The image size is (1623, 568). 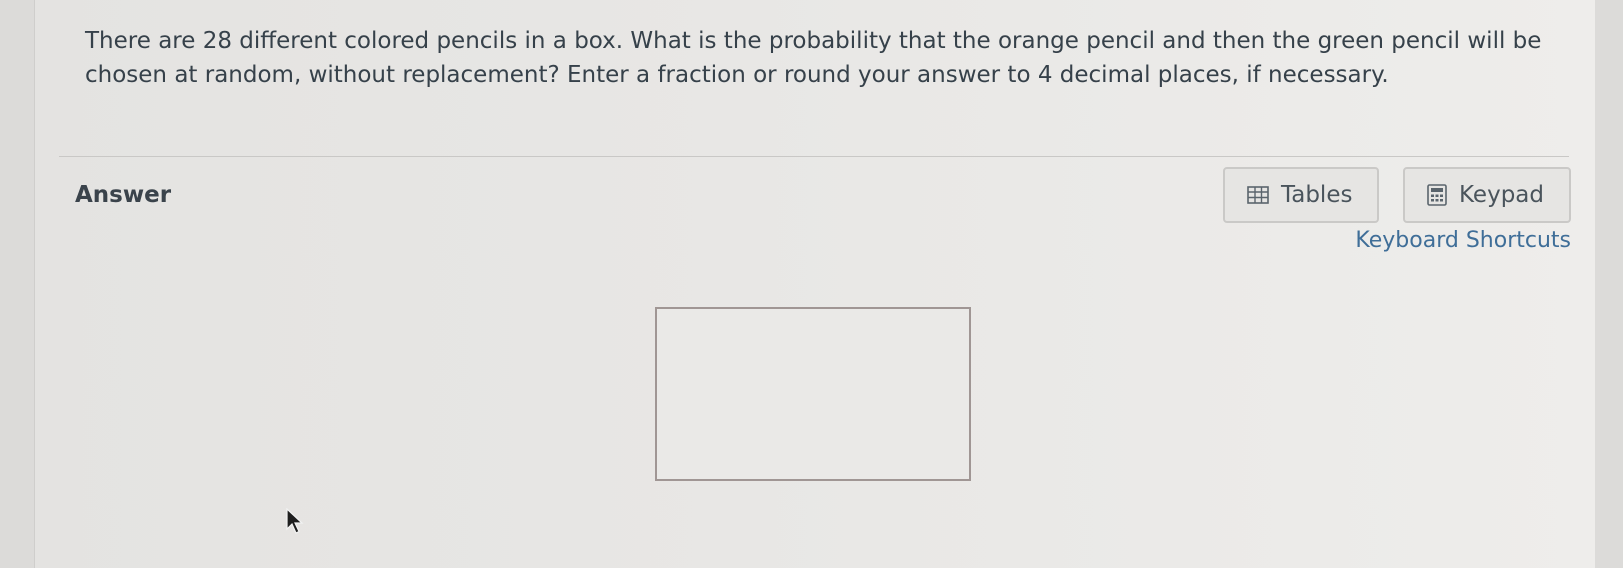 I want to click on keypad-button-label: Keypad, so click(x=1501, y=195).